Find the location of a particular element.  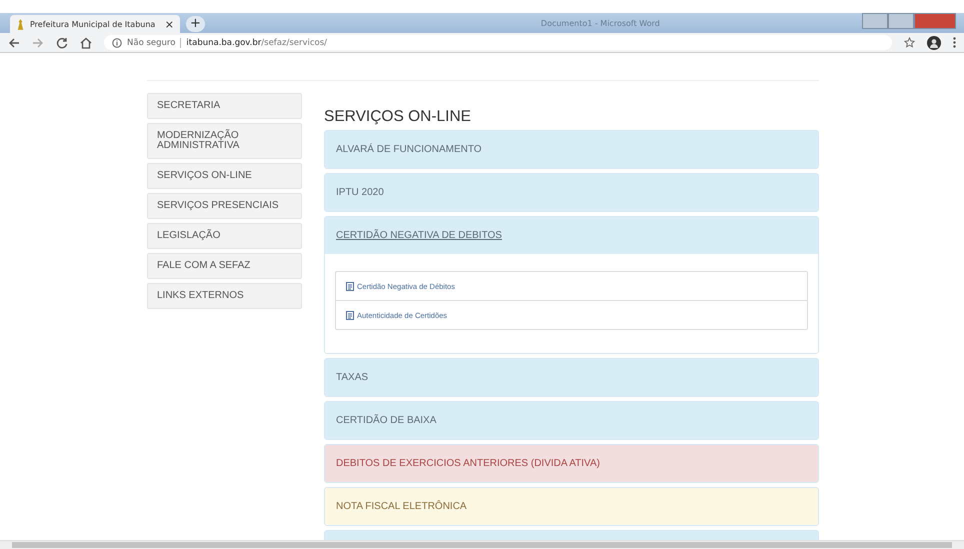

panel-heading: CERTIDÃO NEGATIVA DE DEBITOS is located at coordinates (571, 235).